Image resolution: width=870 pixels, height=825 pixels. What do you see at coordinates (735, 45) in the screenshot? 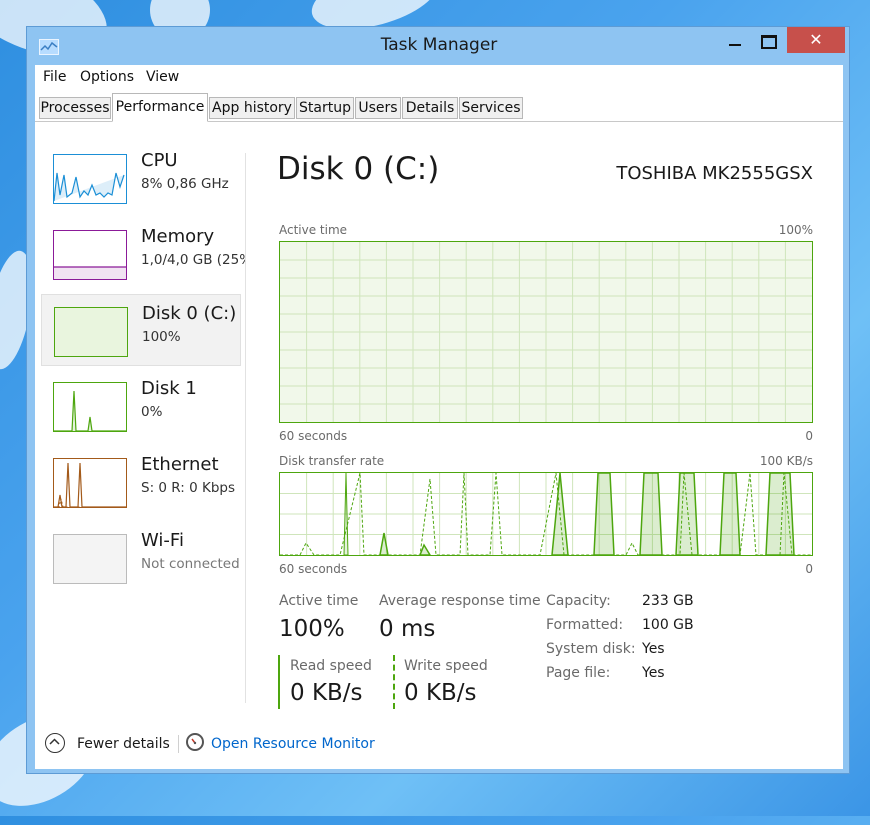
I see `minimize-icon` at bounding box center [735, 45].